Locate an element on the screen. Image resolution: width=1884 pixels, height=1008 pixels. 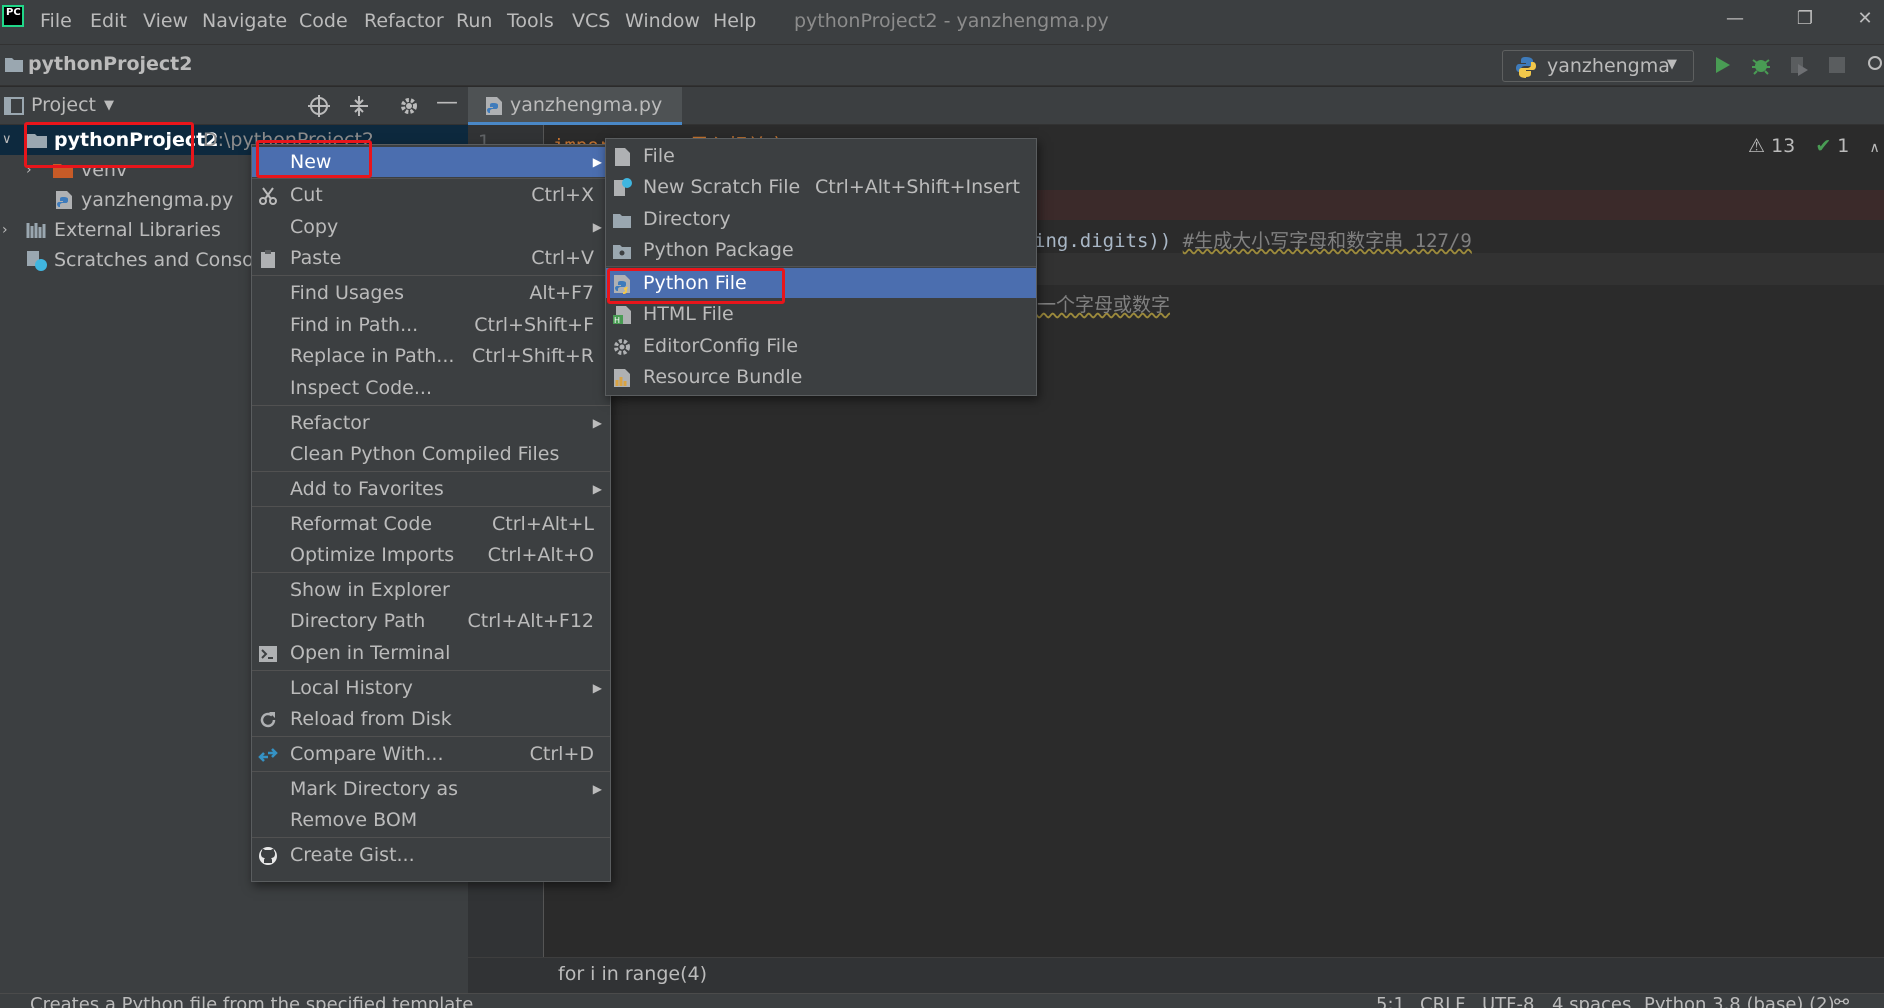
run-configuration-select: yanzhengma ▼ is located at coordinates (1598, 66).